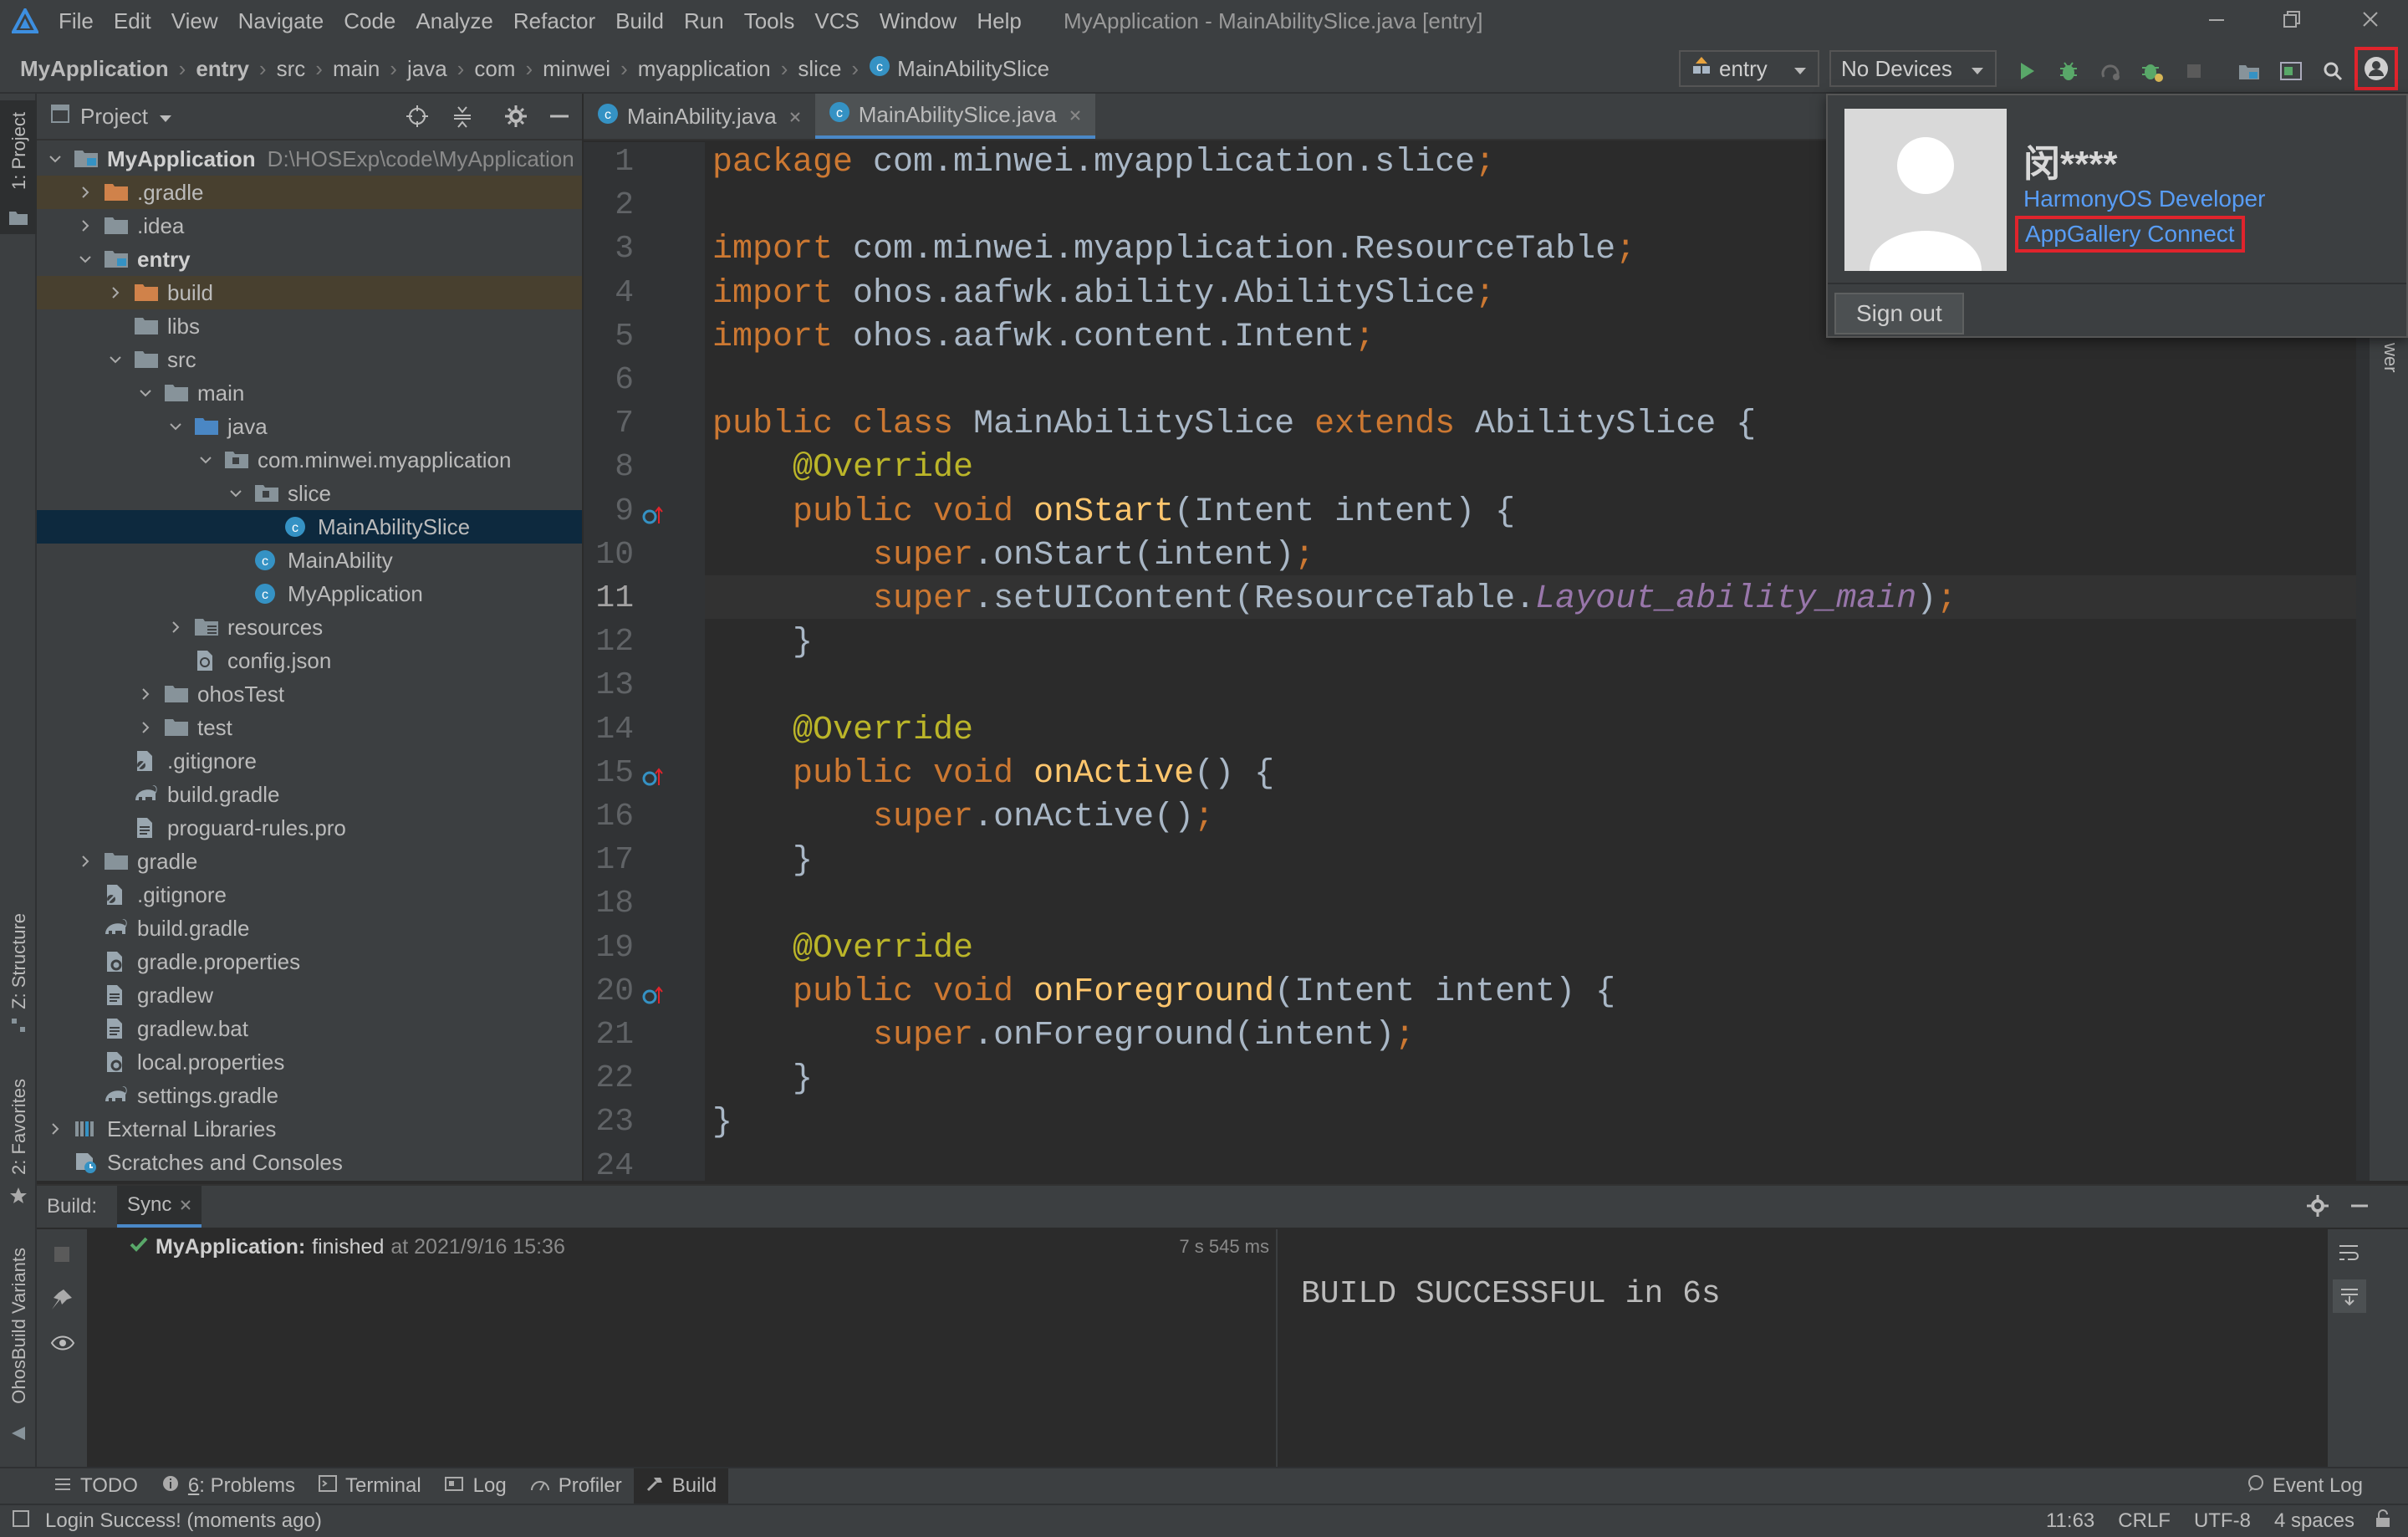  What do you see at coordinates (183, 1521) in the screenshot?
I see `status-message: Login Success! (moments ago)` at bounding box center [183, 1521].